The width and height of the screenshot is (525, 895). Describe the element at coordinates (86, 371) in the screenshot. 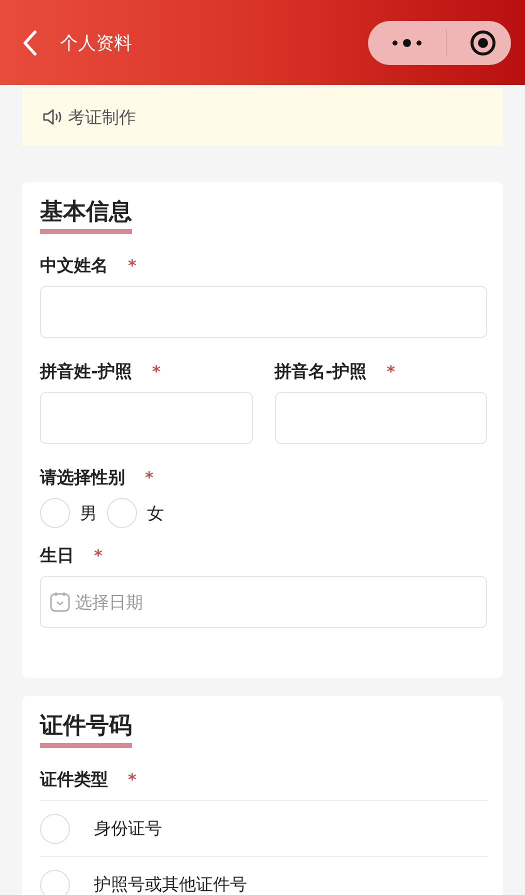

I see `field-label: 拼音姓-护照` at that location.